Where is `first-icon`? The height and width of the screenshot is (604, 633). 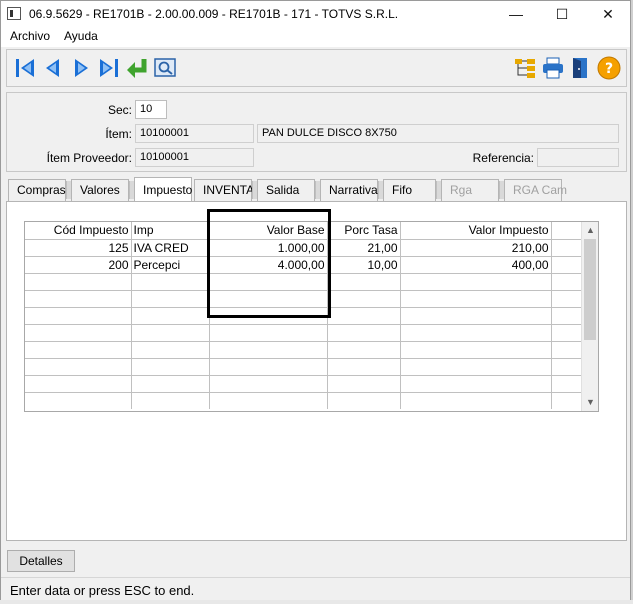
first-icon is located at coordinates (25, 68).